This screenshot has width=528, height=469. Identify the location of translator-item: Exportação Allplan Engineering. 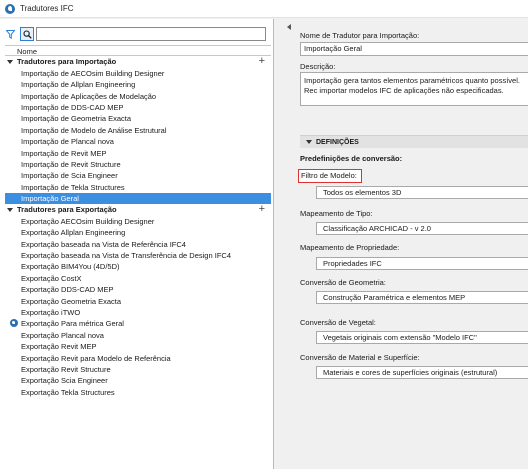
(138, 232).